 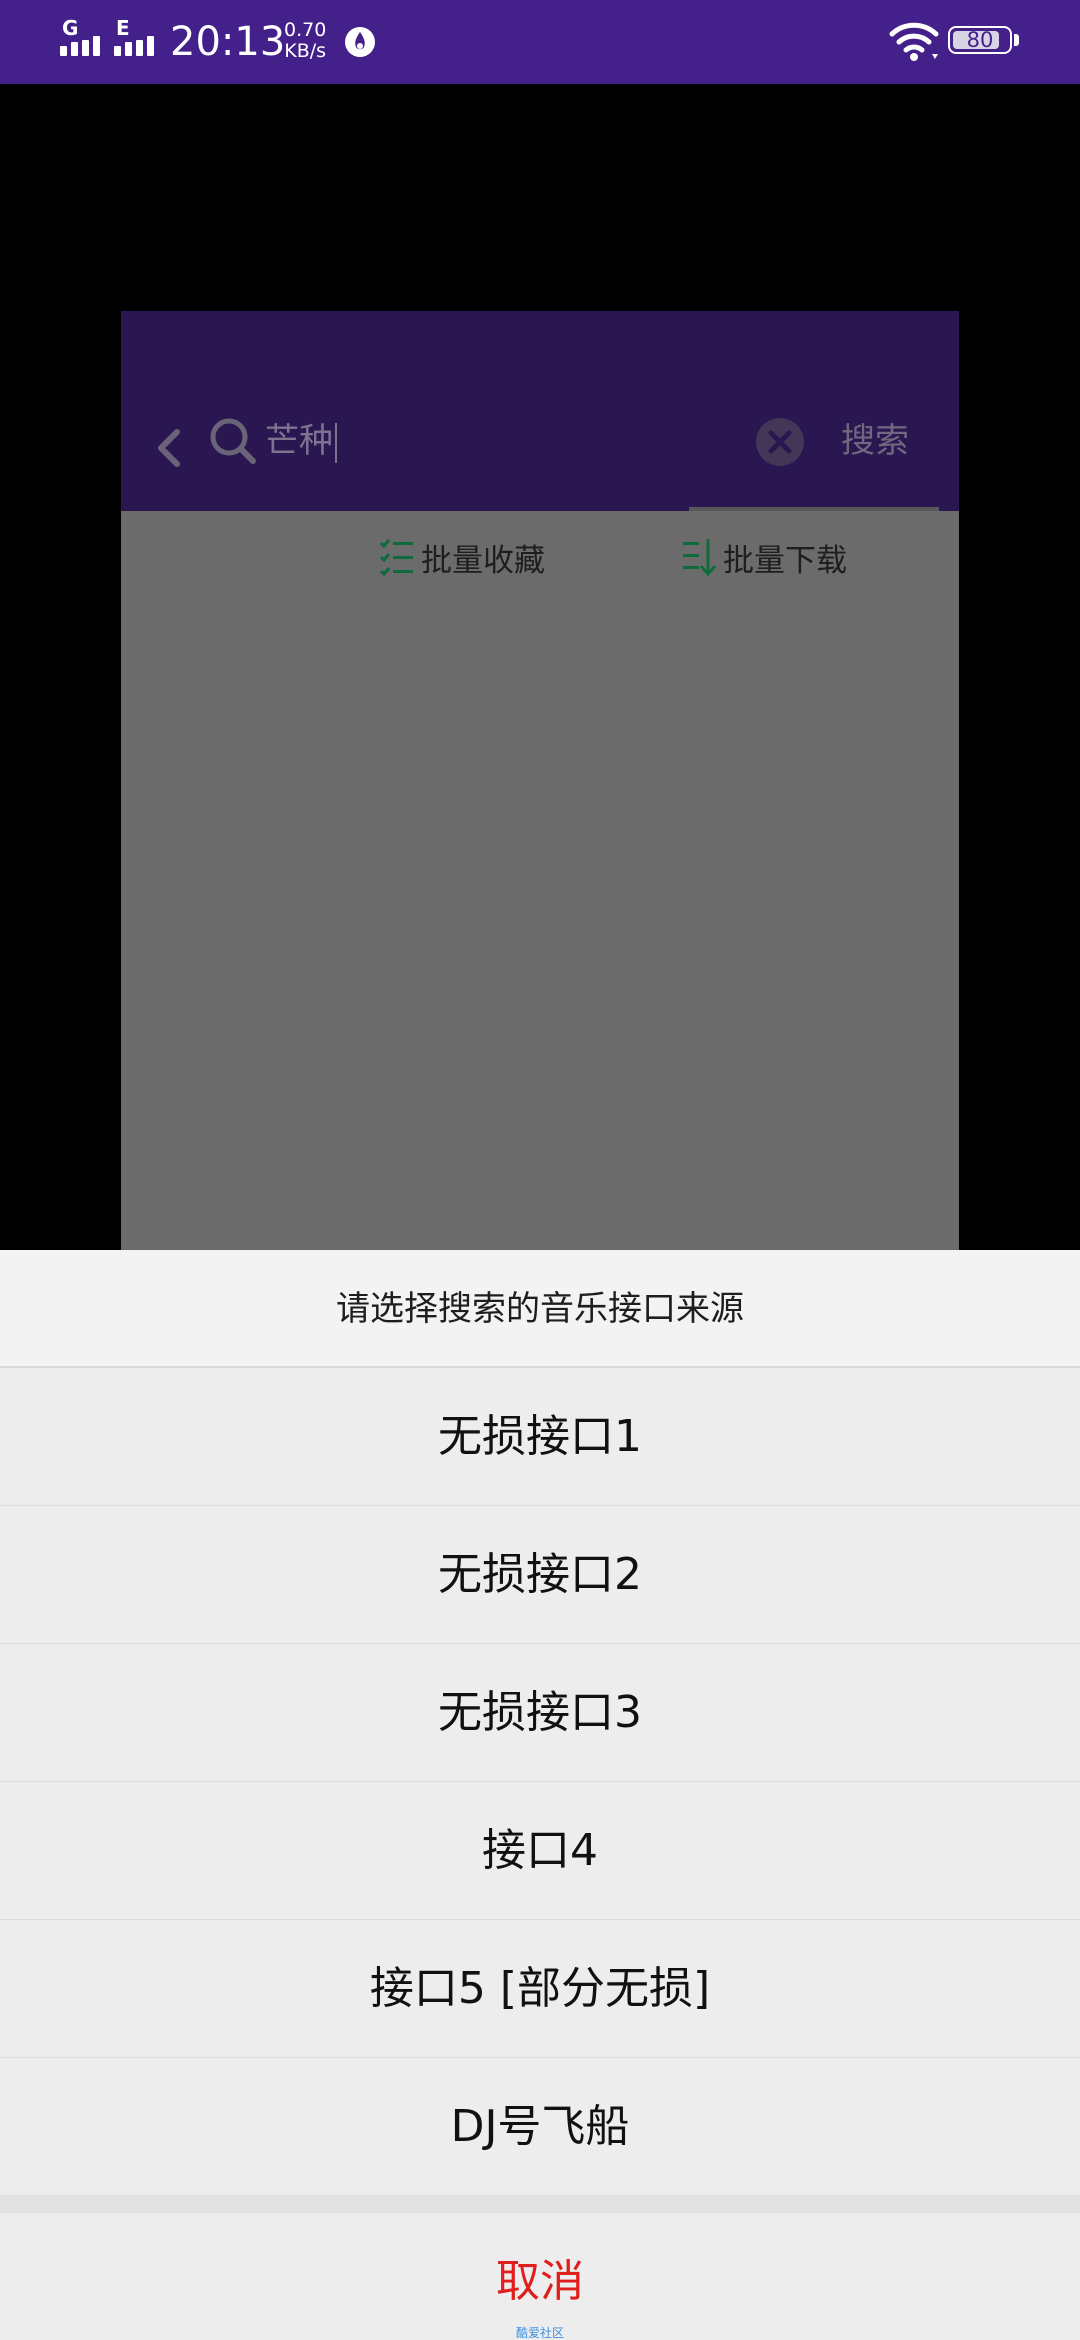 What do you see at coordinates (540, 1309) in the screenshot?
I see `action-sheet-title: 请选择搜索的音乐接口来源` at bounding box center [540, 1309].